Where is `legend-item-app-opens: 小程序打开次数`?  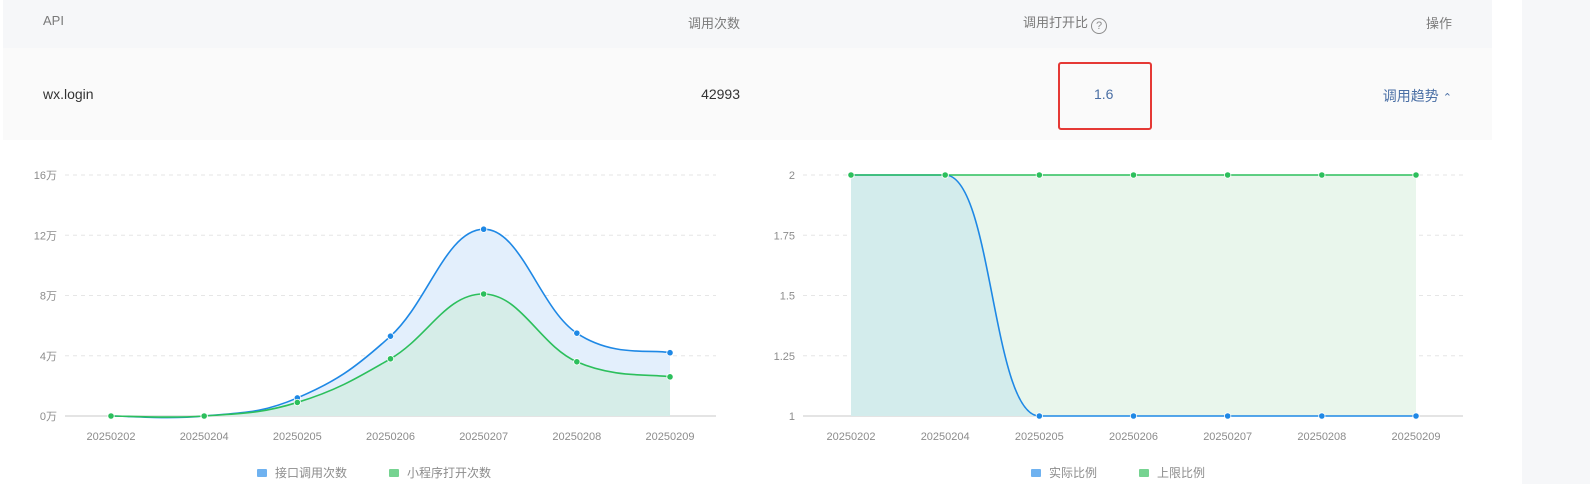
legend-item-app-opens: 小程序打开次数 is located at coordinates (440, 472).